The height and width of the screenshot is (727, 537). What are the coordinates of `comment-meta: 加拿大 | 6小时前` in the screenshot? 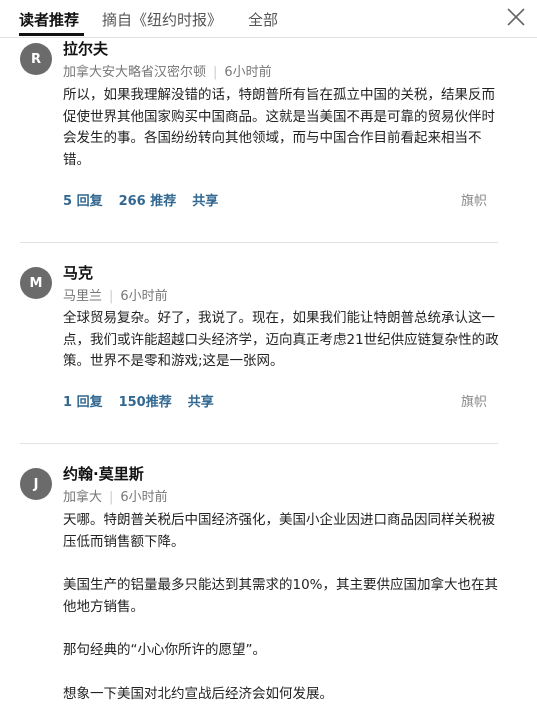 It's located at (115, 495).